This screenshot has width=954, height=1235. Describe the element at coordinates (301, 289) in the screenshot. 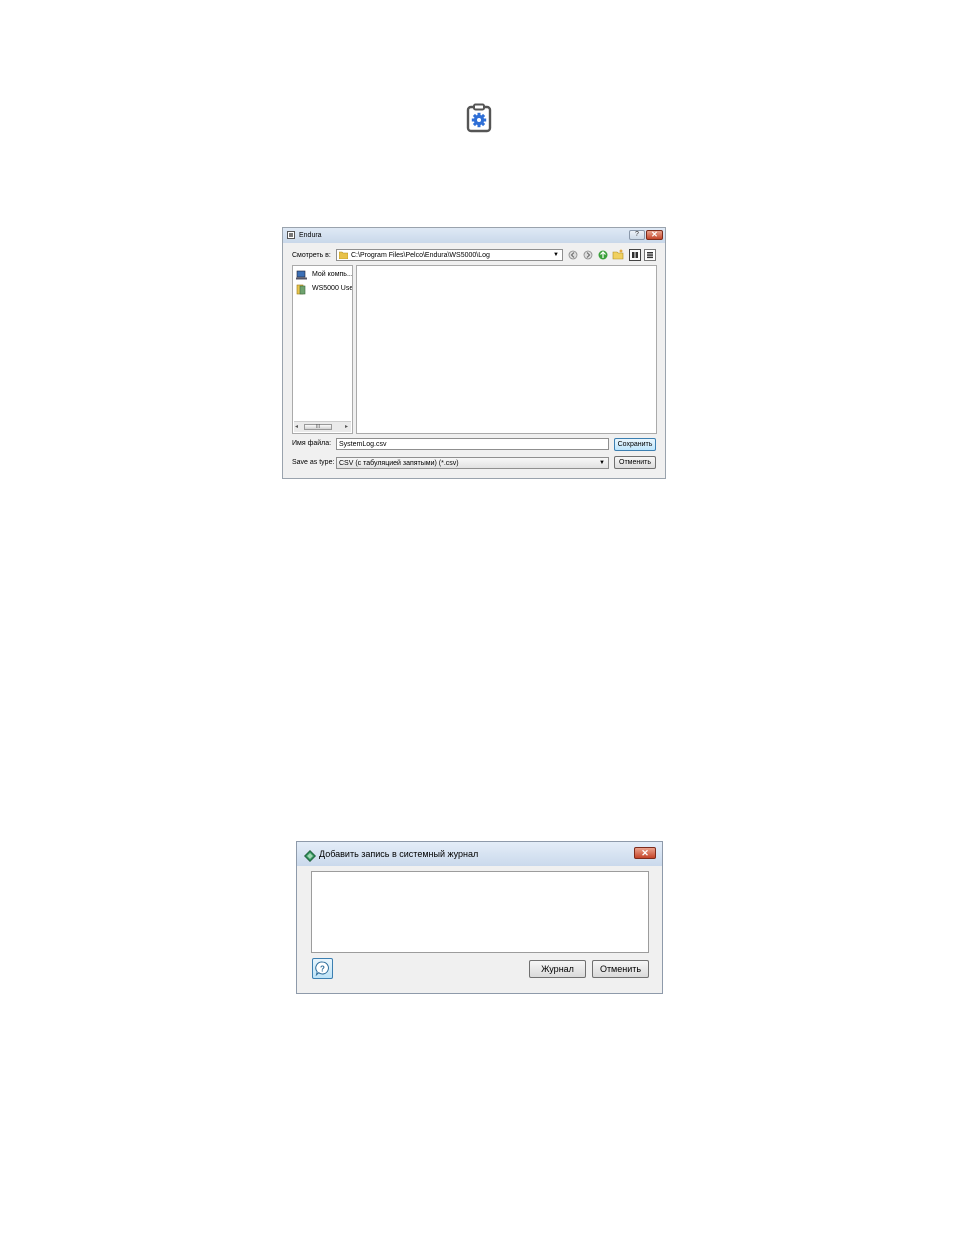

I see `user-folder-icon` at that location.